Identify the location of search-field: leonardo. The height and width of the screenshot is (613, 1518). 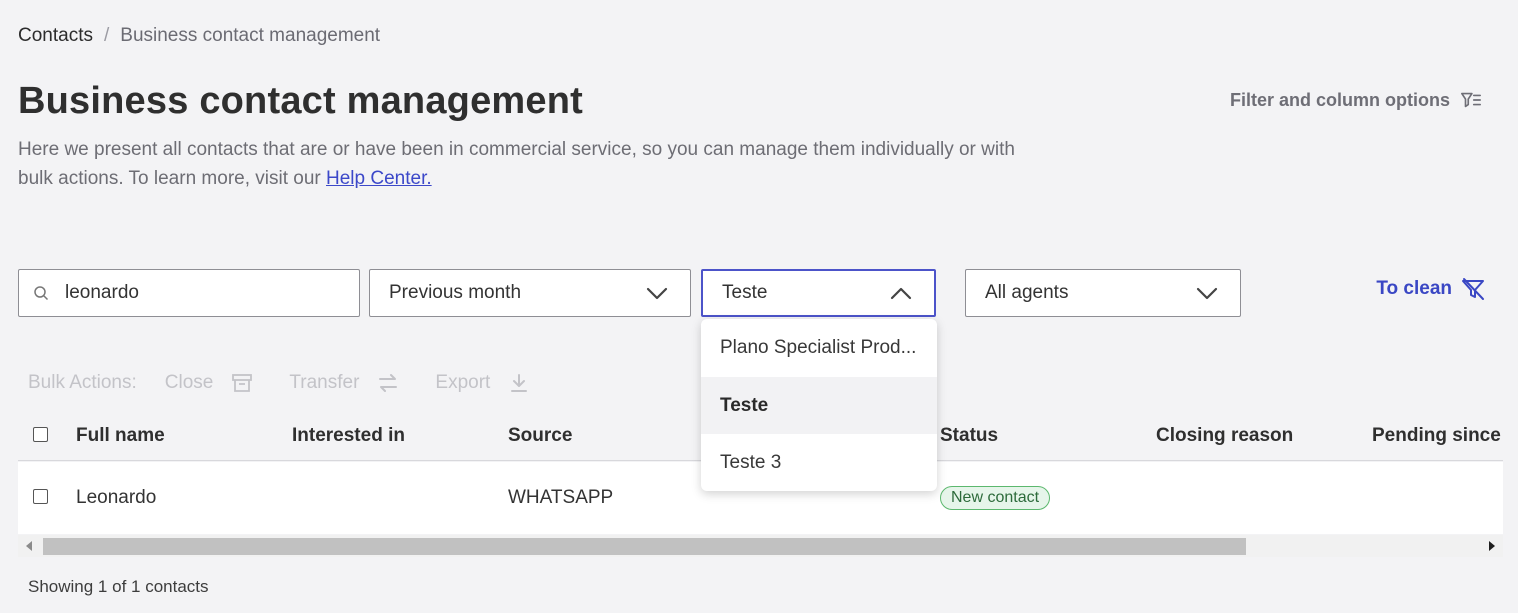
(189, 293).